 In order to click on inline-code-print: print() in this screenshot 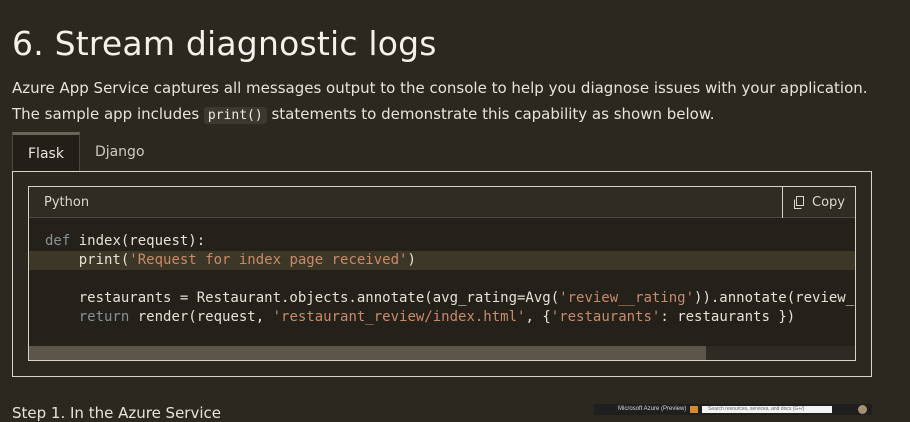, I will do `click(235, 115)`.